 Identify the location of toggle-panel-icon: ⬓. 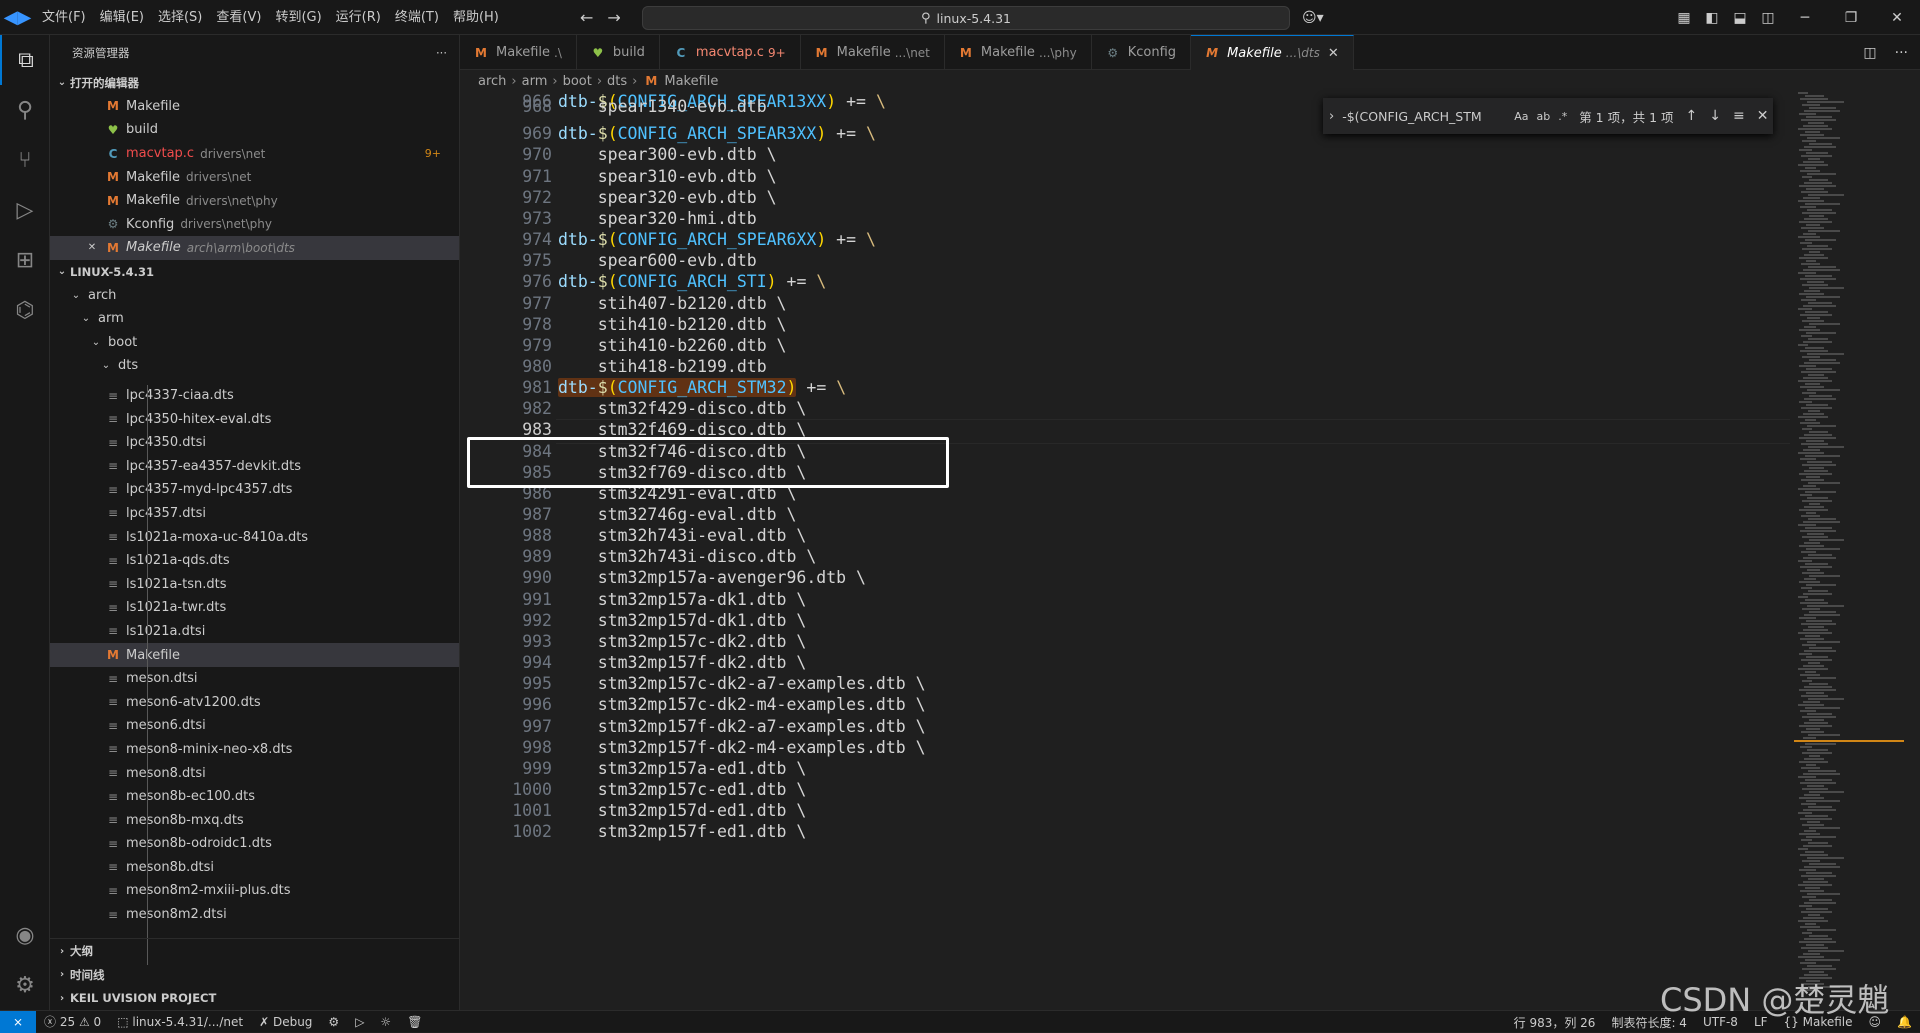
(1740, 18).